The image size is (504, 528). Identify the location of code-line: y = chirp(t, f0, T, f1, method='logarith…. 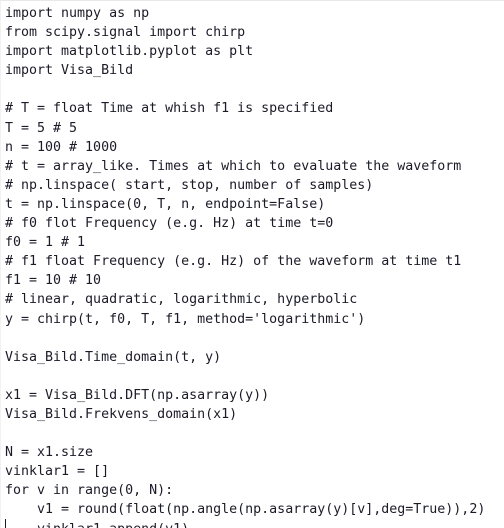
(254, 319).